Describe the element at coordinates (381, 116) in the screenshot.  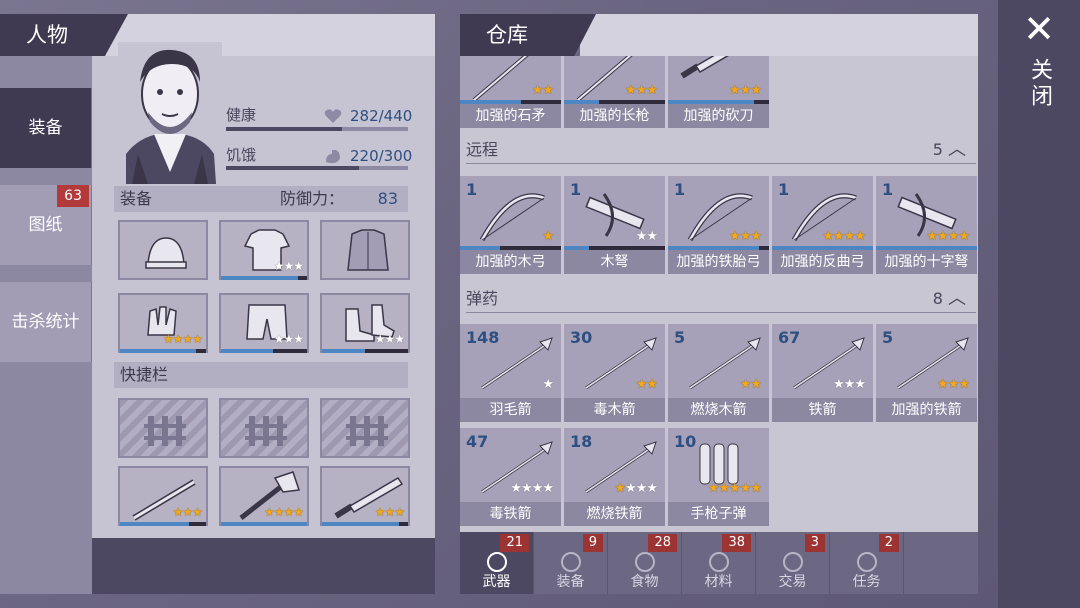
I see `health-value: 282/440` at that location.